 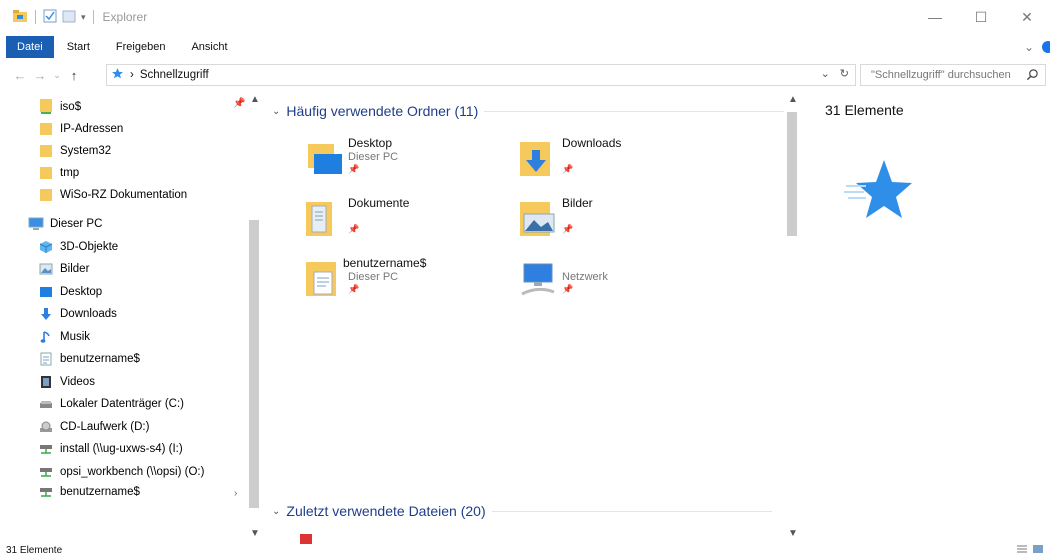 I want to click on details-item-count: 31 Elemente, so click(x=864, y=110).